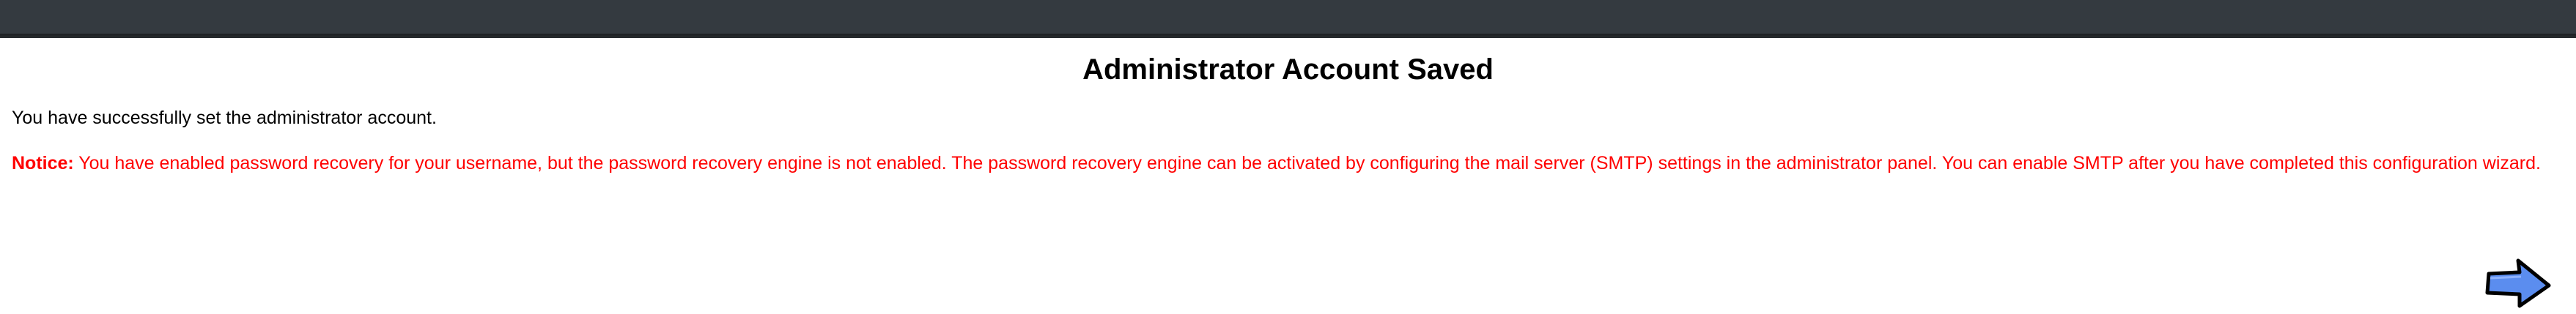 The width and height of the screenshot is (2576, 314). Describe the element at coordinates (43, 163) in the screenshot. I see `notice-label: Notice:` at that location.